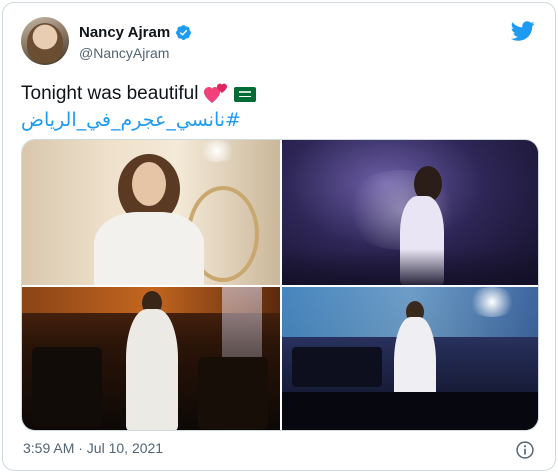  I want to click on tweet-timestamp: 3:59 AM · Jul 10, 2021, so click(93, 448).